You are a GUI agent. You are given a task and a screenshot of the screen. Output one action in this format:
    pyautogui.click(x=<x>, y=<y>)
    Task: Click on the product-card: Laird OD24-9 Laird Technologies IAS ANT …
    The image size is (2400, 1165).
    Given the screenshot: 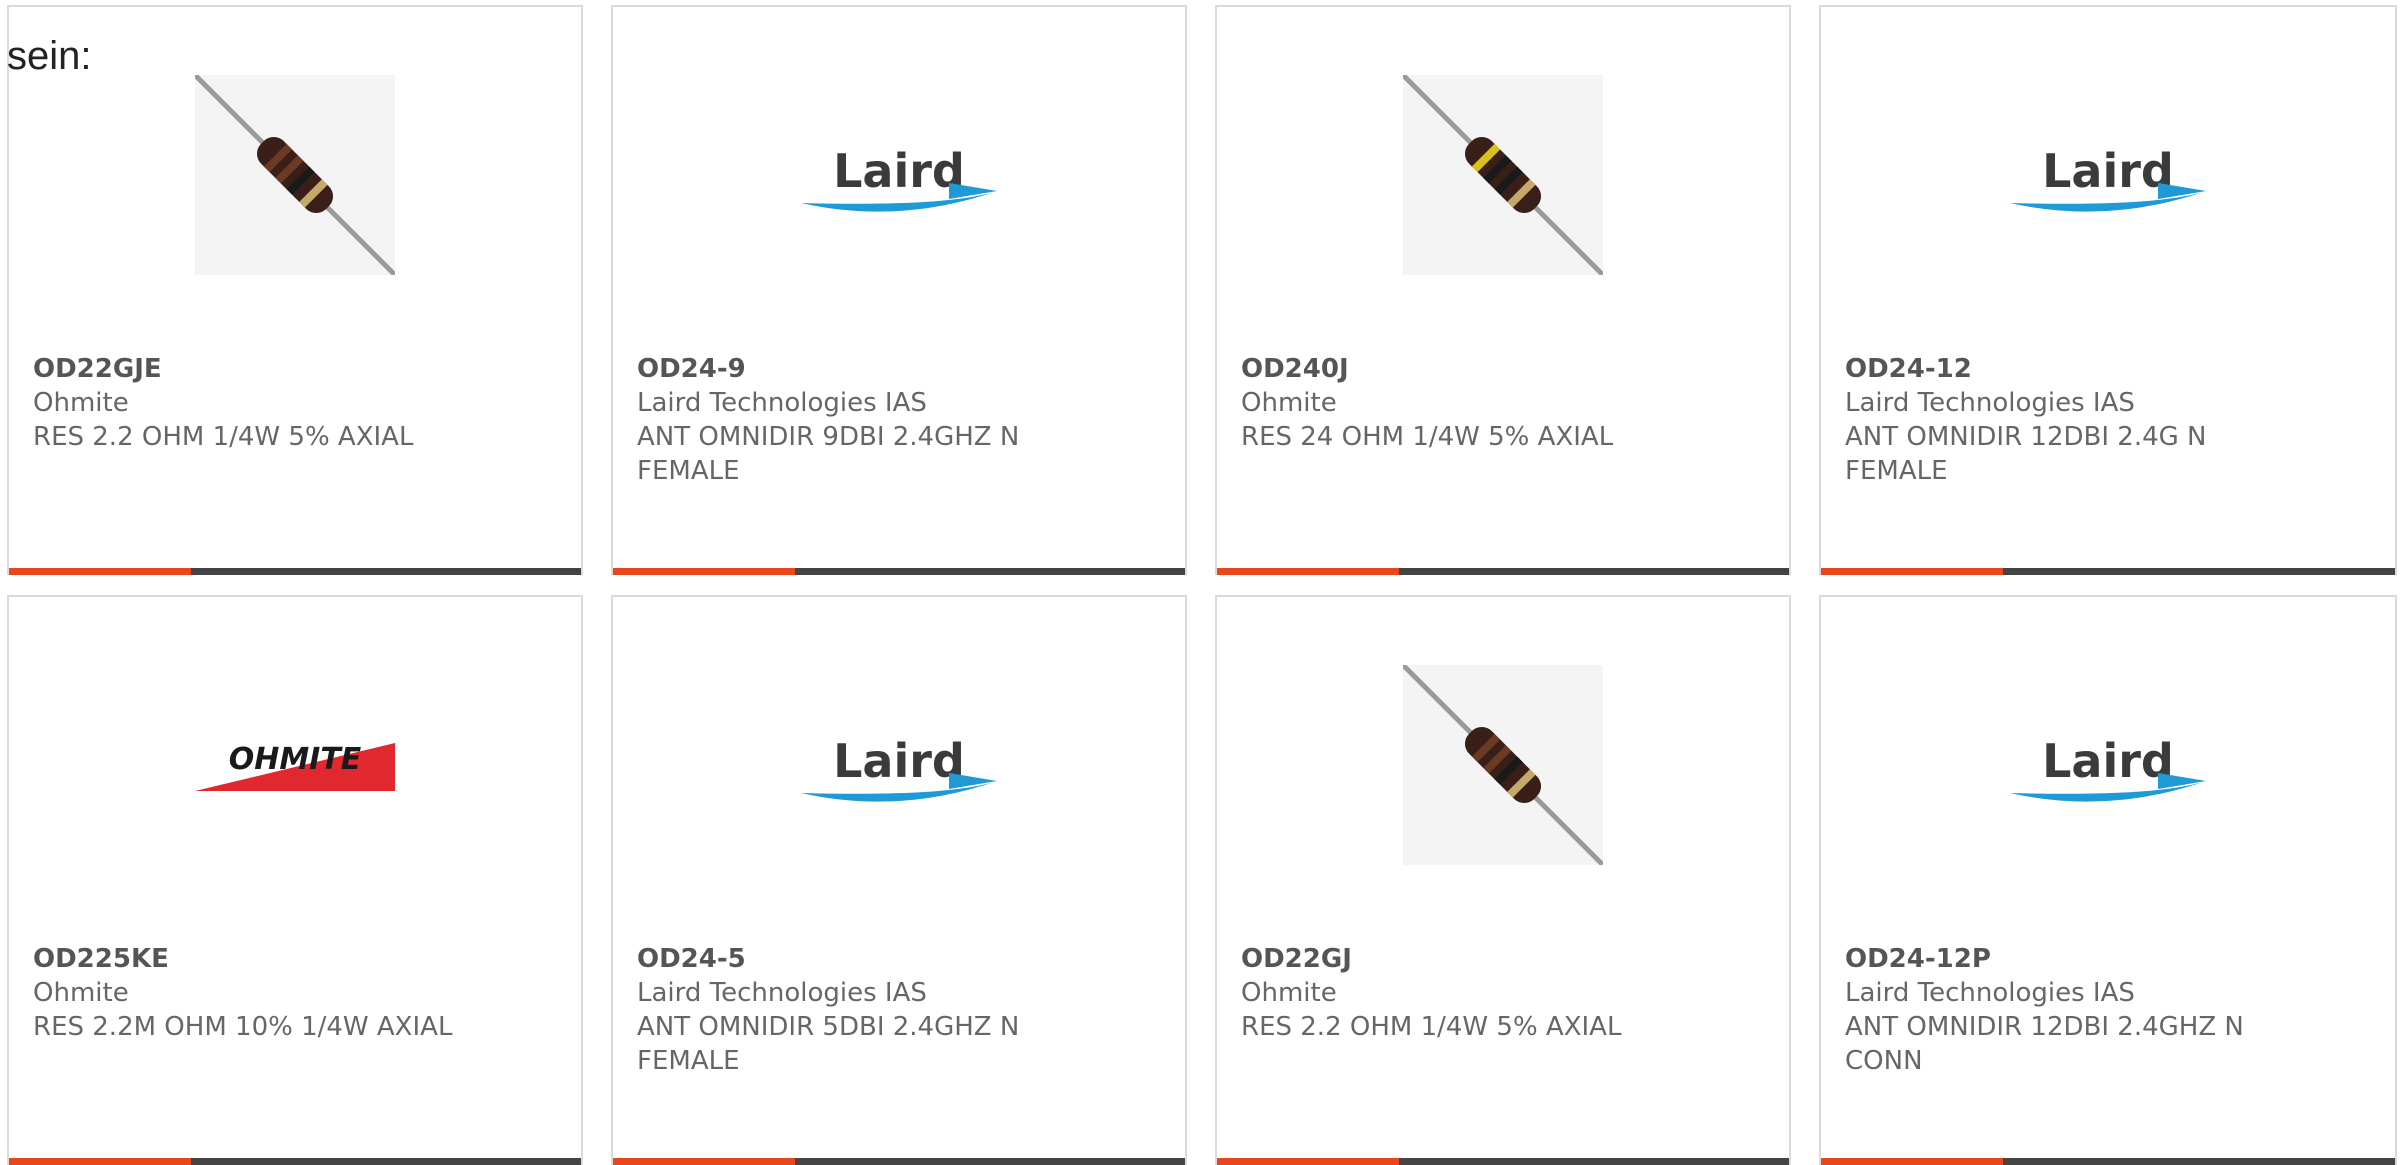 What is the action you would take?
    pyautogui.click(x=899, y=290)
    